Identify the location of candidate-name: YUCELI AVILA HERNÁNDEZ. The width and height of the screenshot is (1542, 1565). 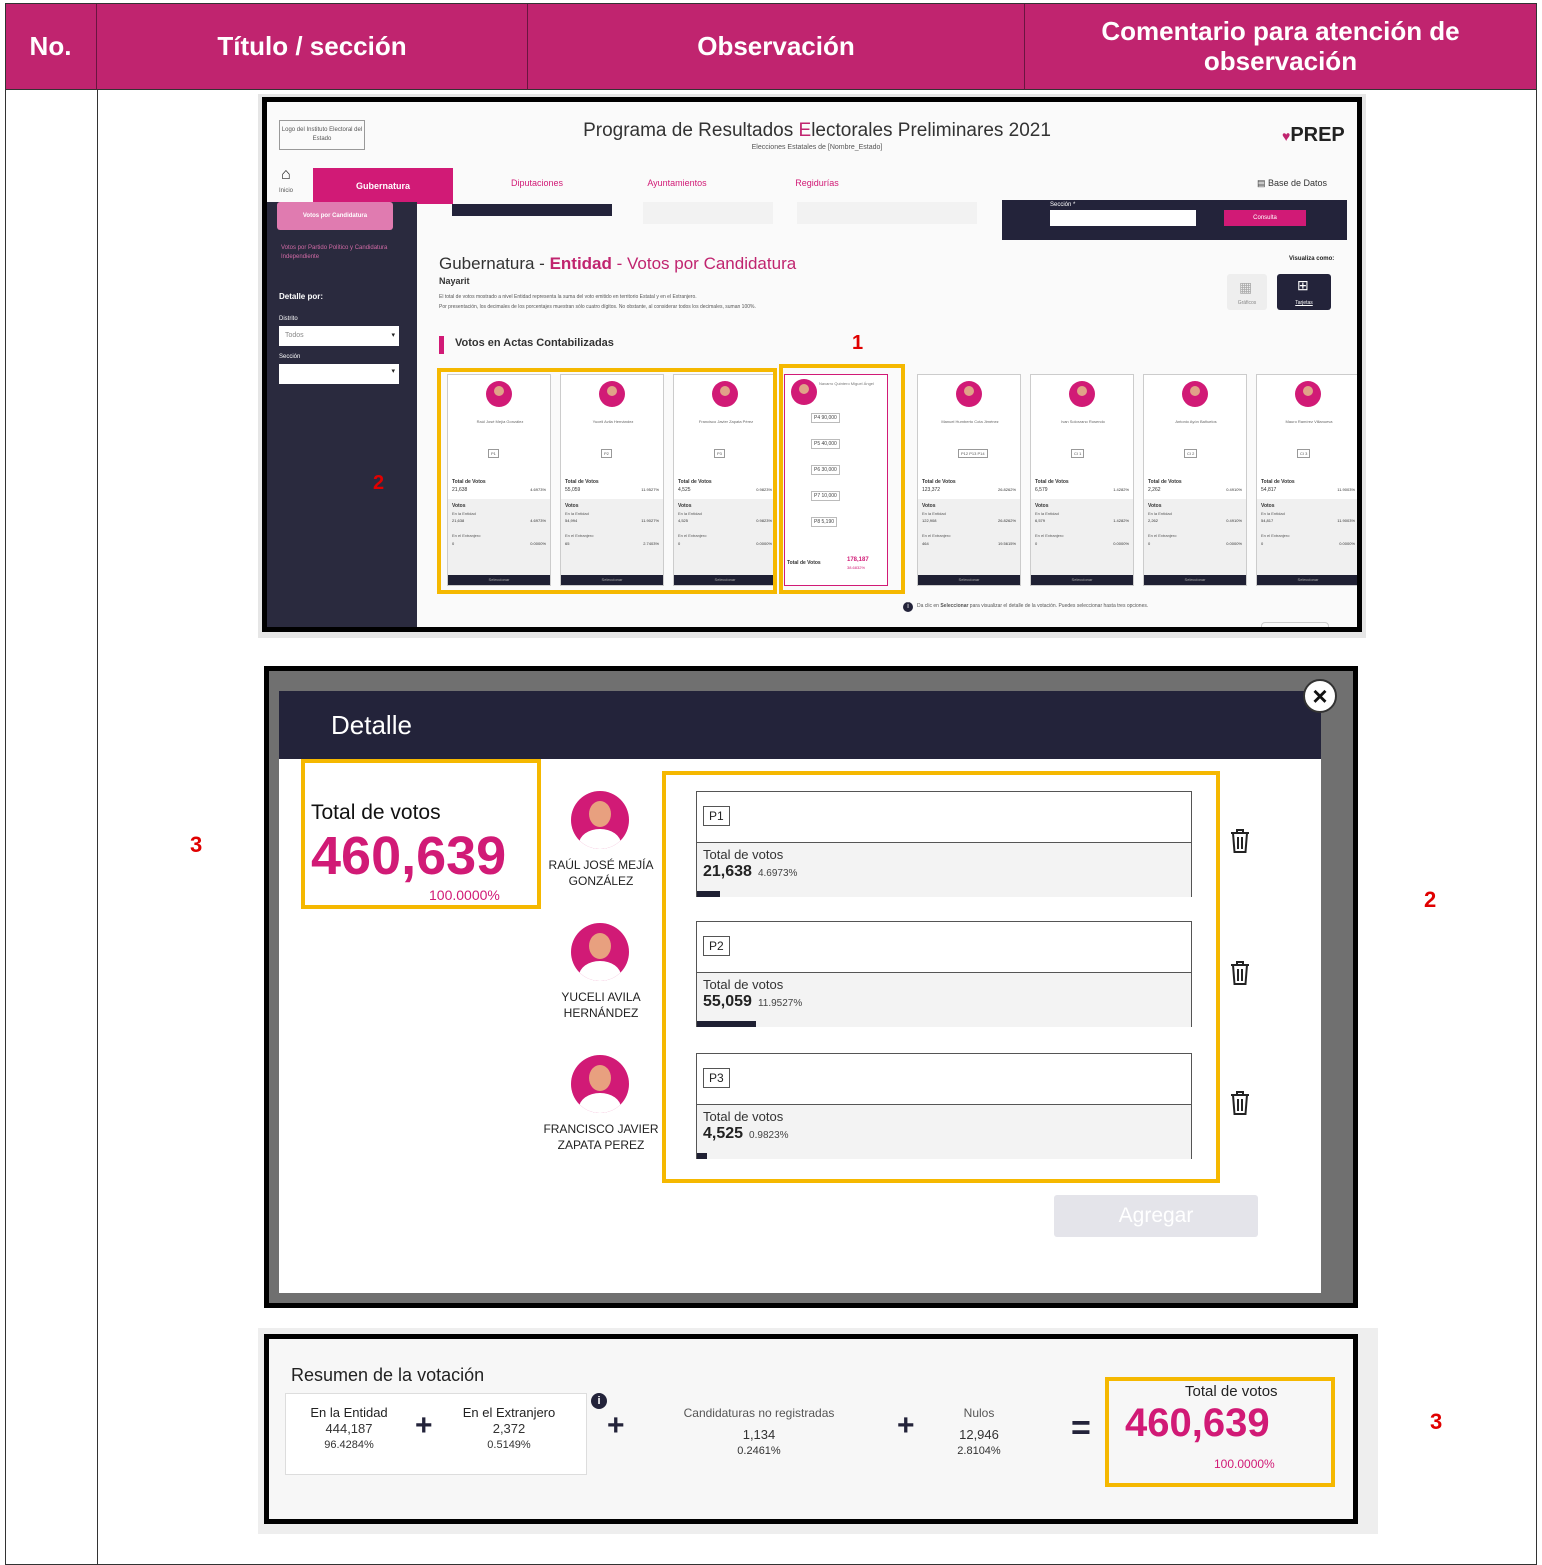
(601, 1005).